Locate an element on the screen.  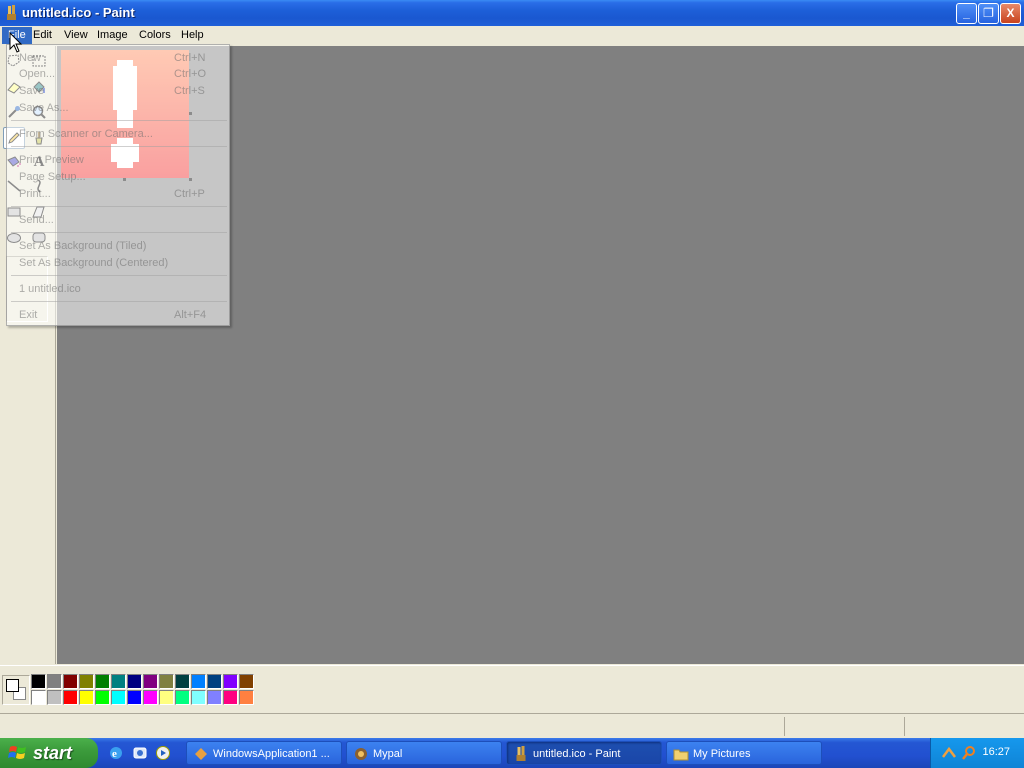
folder-icon is located at coordinates (681, 755).